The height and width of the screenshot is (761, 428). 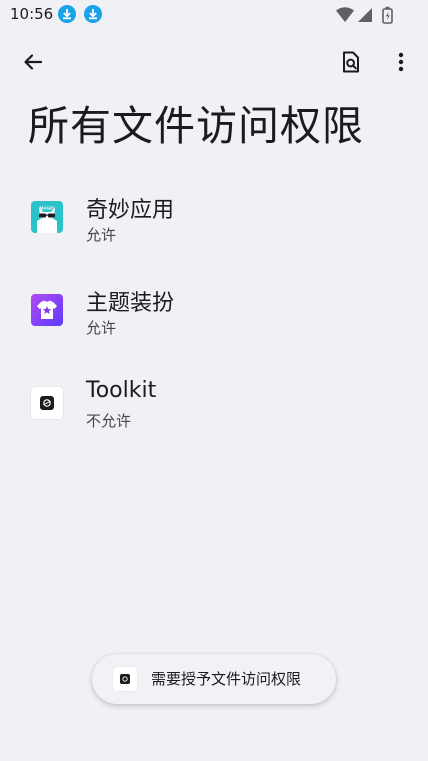 I want to click on app-bar, so click(x=214, y=63).